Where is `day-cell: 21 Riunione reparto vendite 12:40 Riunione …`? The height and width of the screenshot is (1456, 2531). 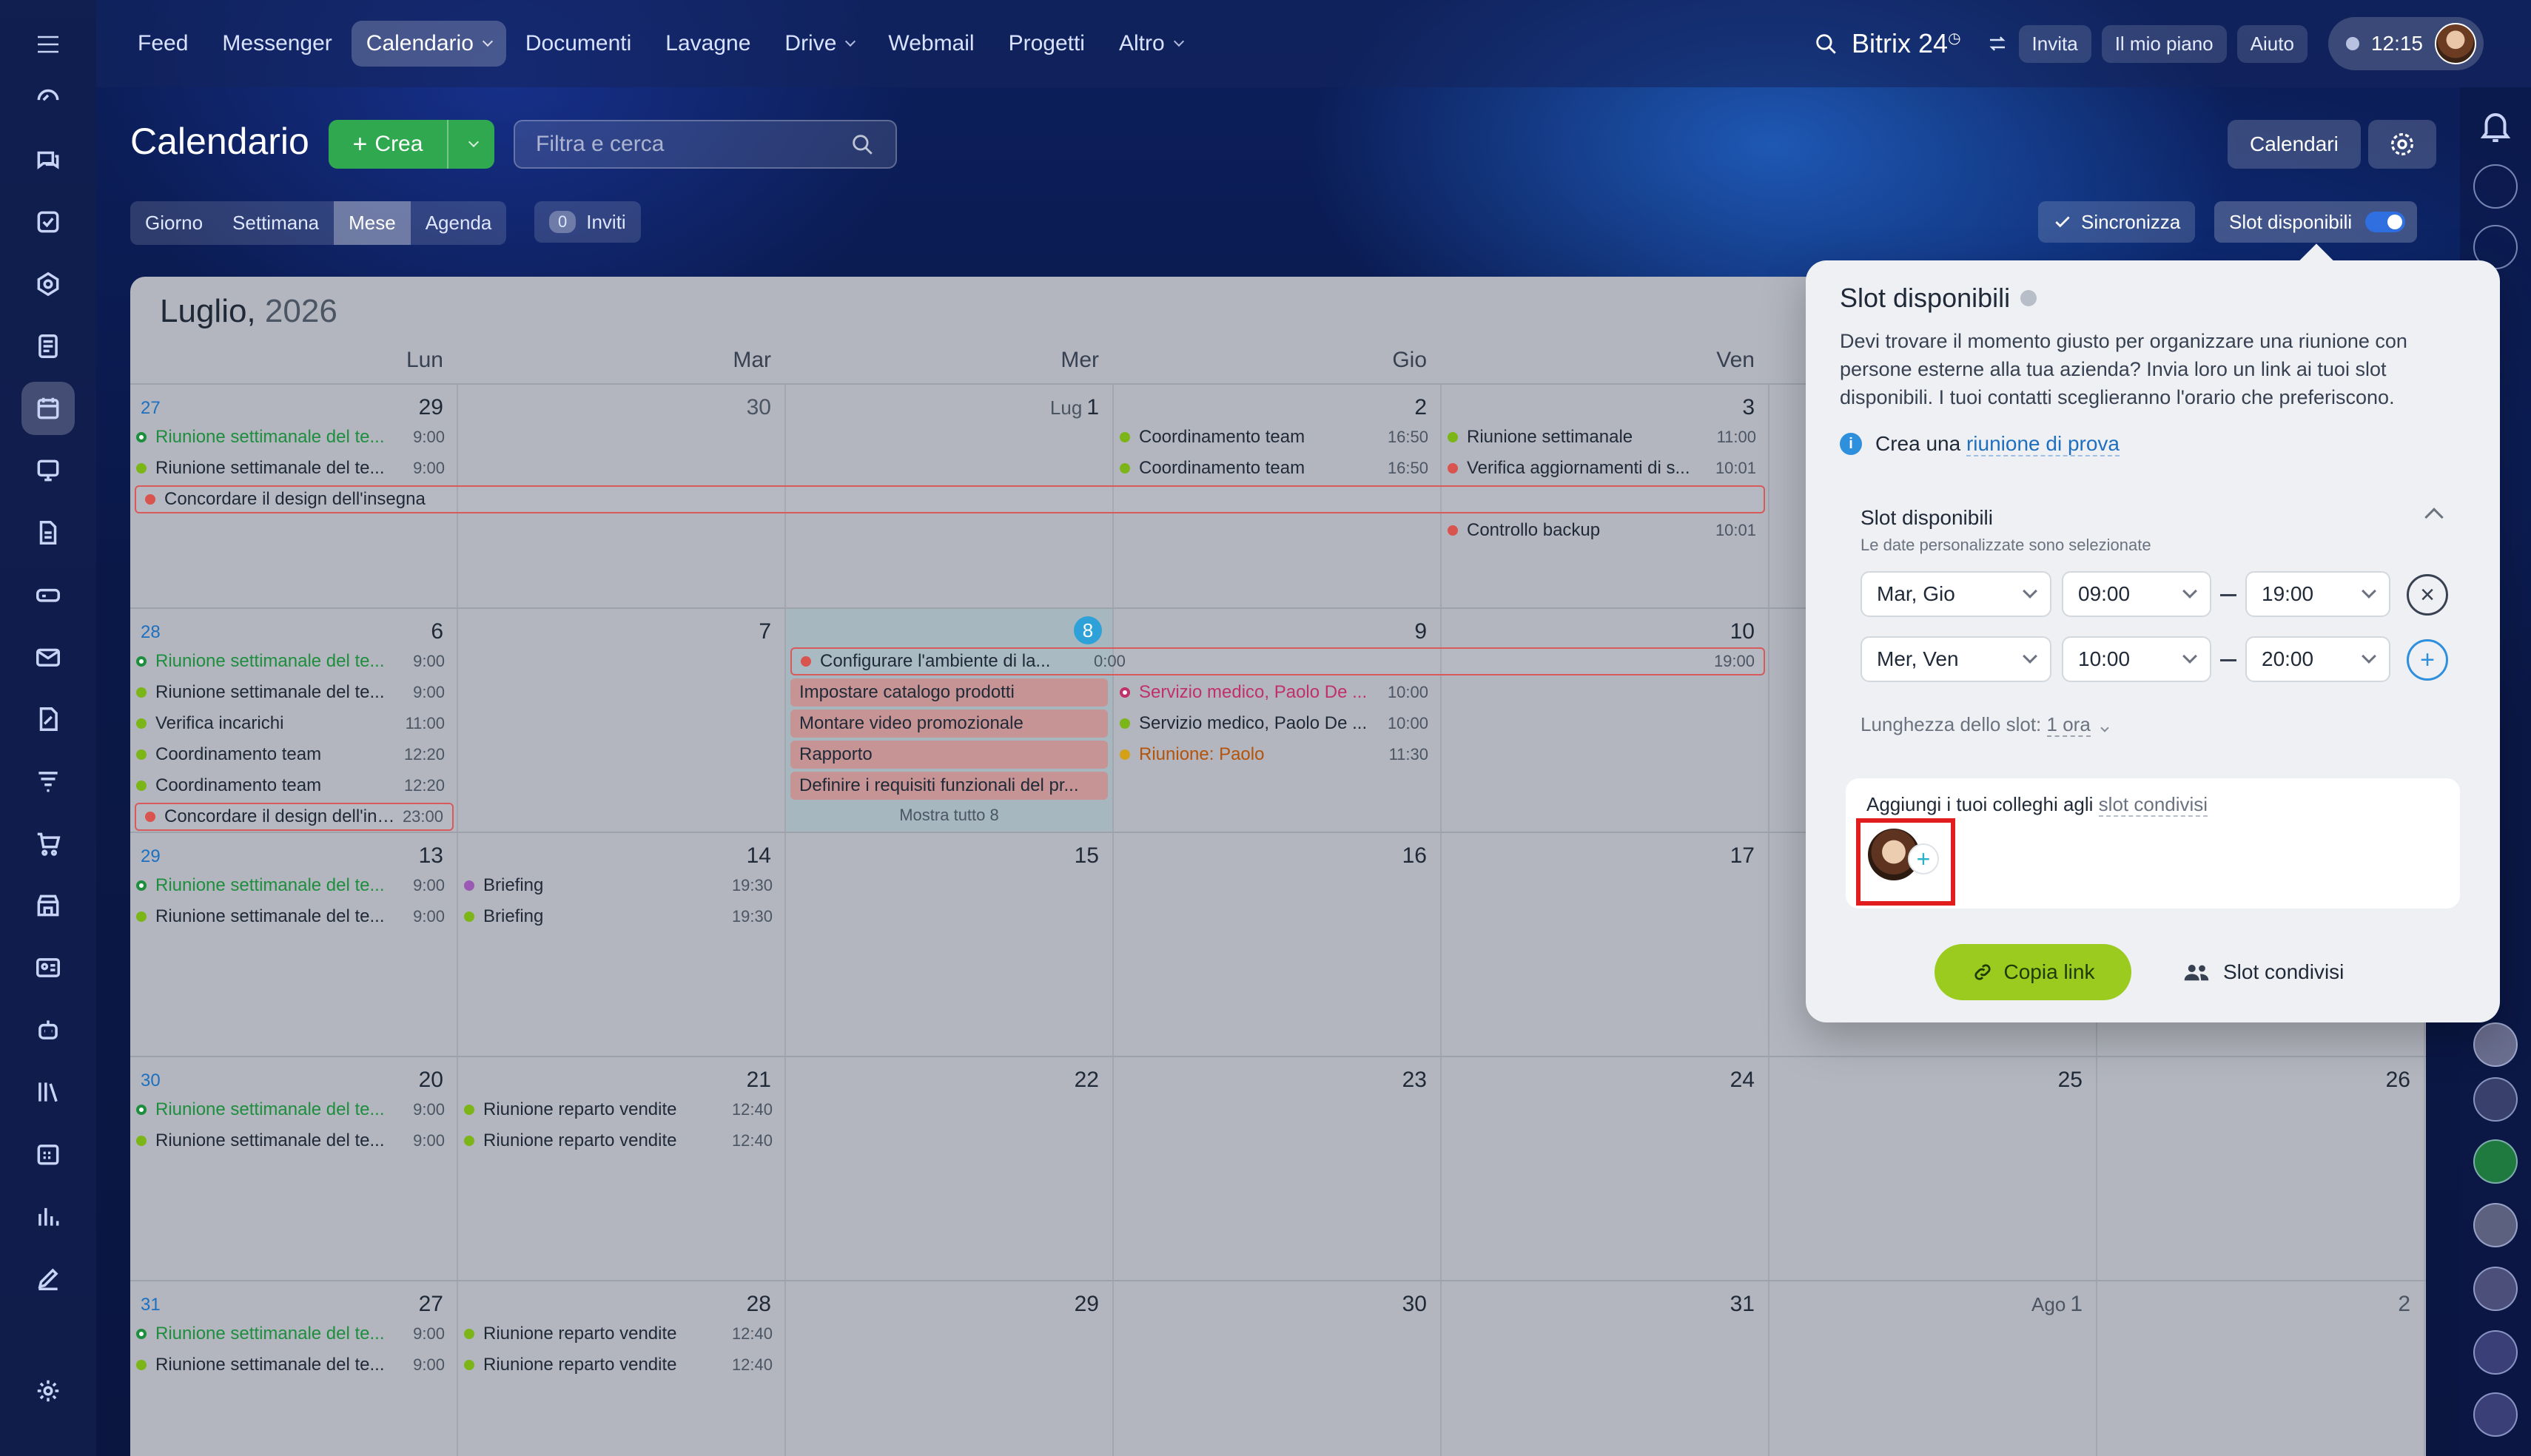
day-cell: 21 Riunione reparto vendite 12:40 Riunione … is located at coordinates (622, 1169).